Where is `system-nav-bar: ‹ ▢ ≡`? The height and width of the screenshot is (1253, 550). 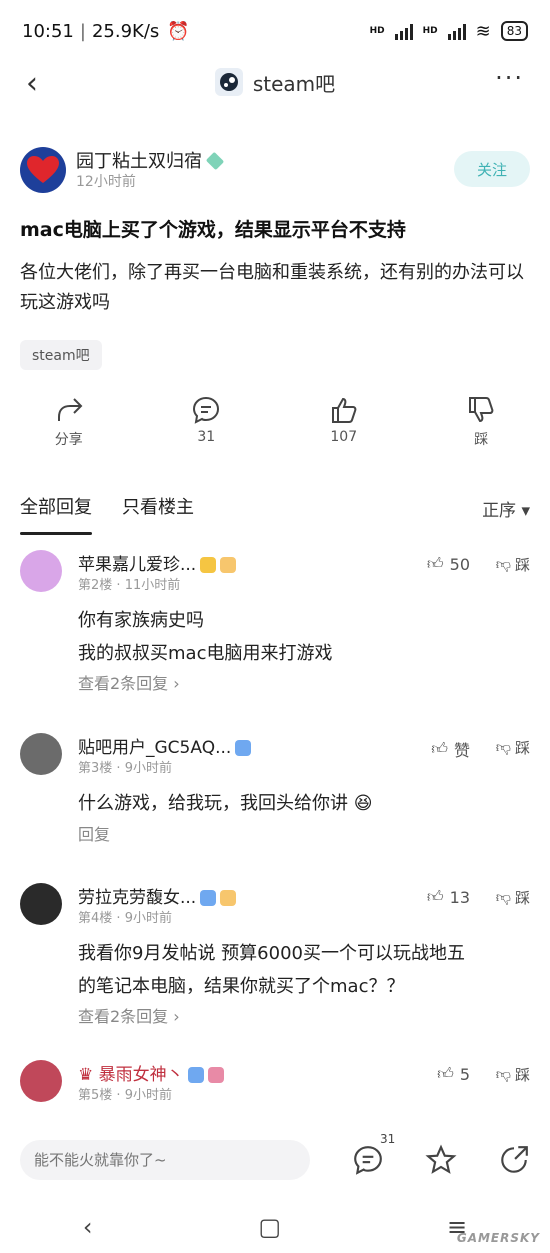 system-nav-bar: ‹ ▢ ≡ is located at coordinates (275, 1226).